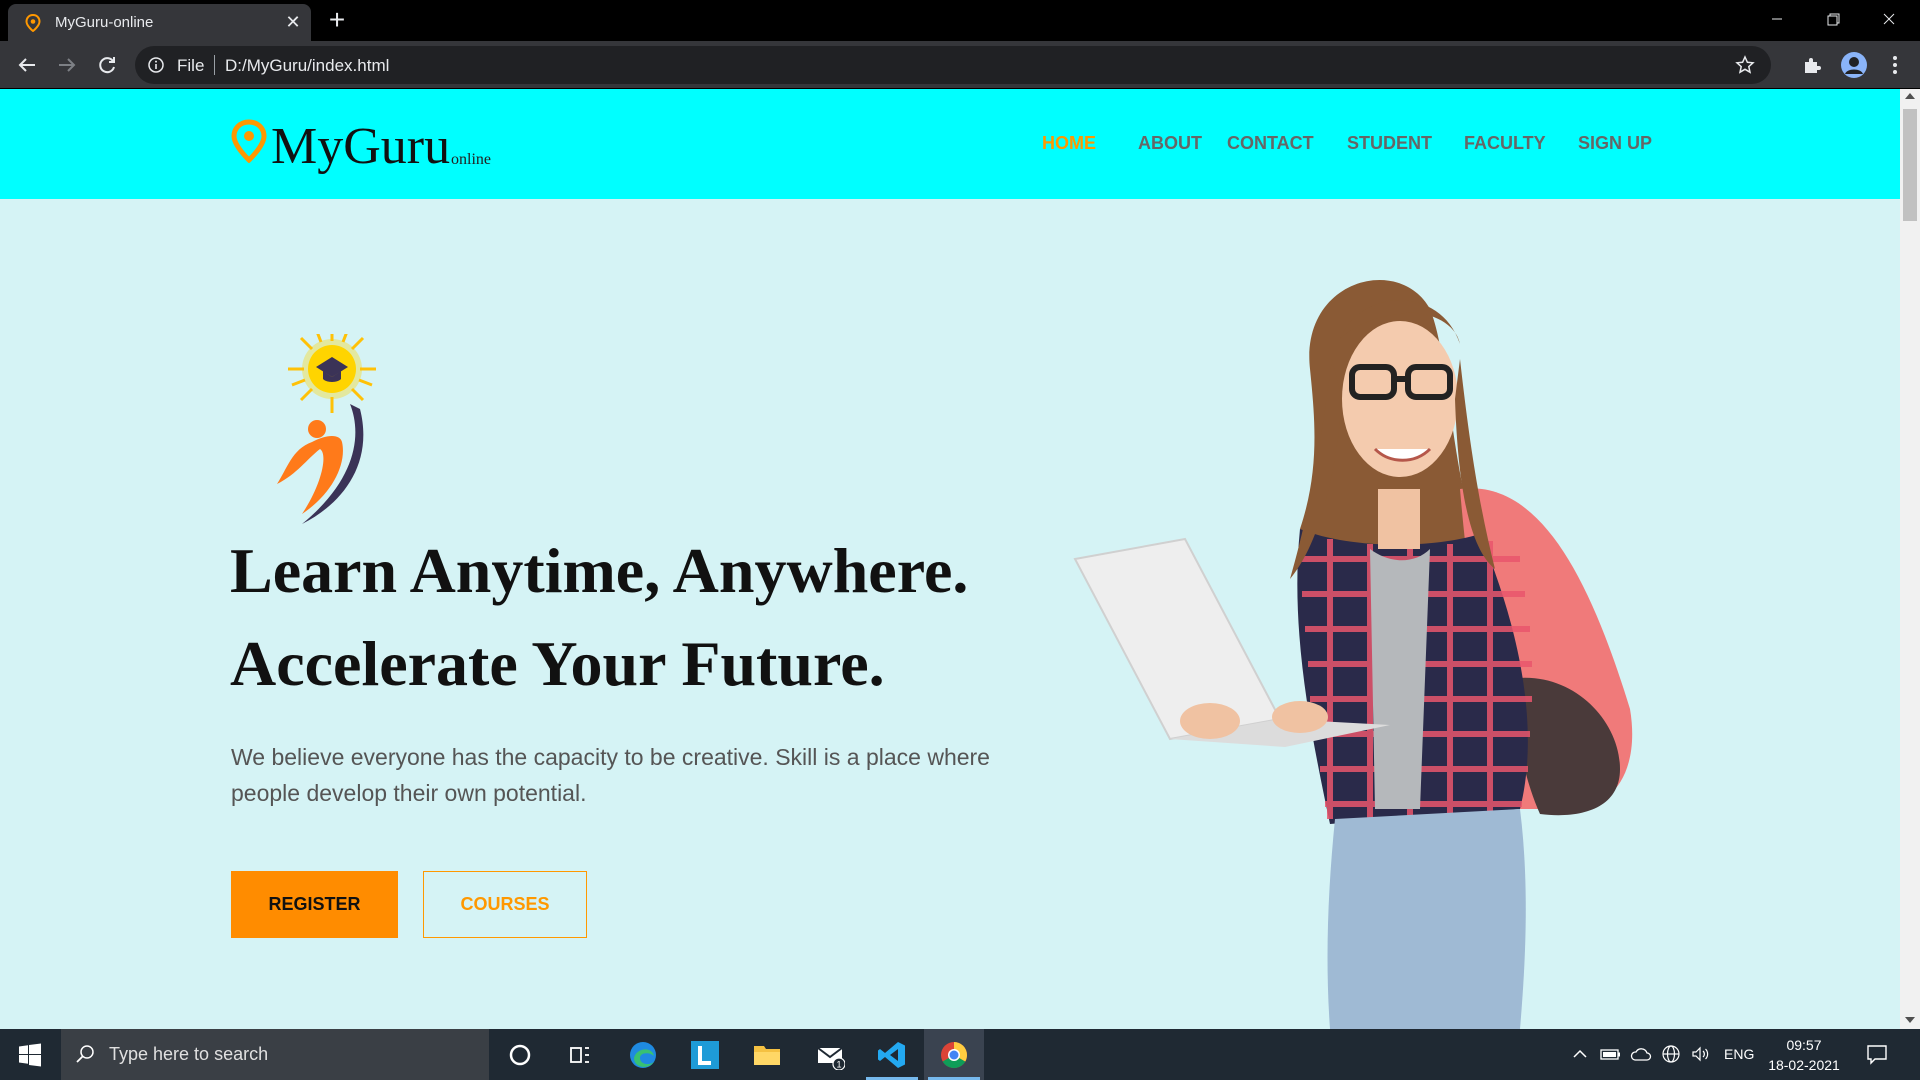 Image resolution: width=1920 pixels, height=1080 pixels. I want to click on mail-icon: 1, so click(831, 1058).